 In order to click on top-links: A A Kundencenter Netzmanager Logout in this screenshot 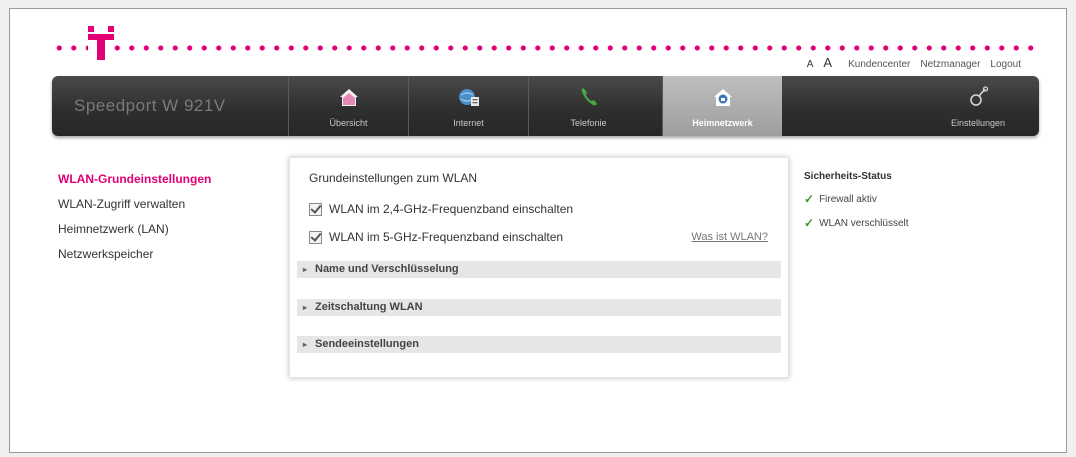, I will do `click(914, 62)`.